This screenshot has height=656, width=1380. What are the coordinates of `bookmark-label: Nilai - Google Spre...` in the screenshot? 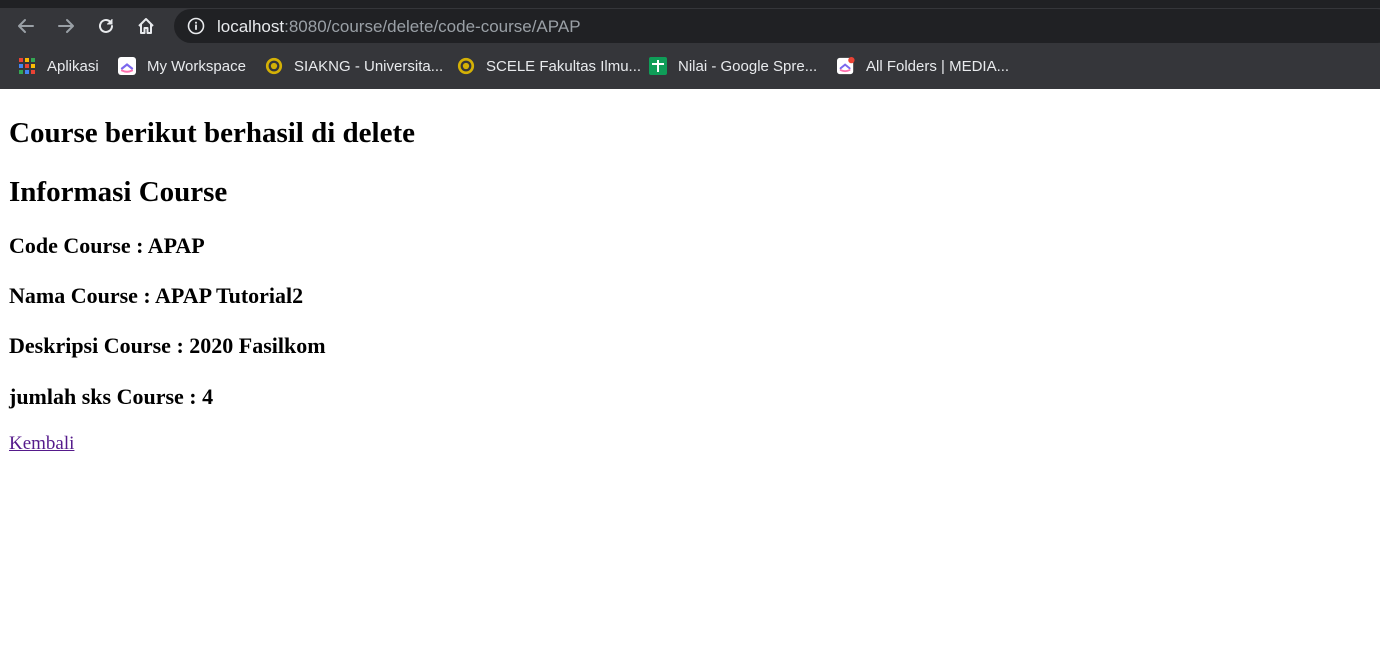 It's located at (748, 66).